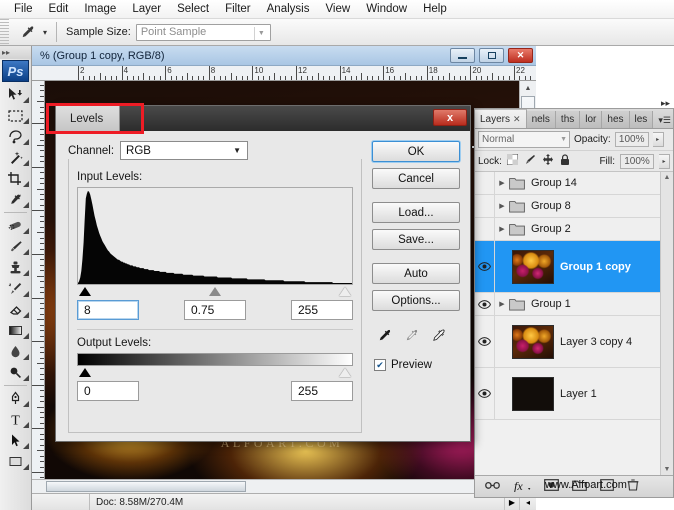 The width and height of the screenshot is (674, 510). Describe the element at coordinates (541, 119) in the screenshot. I see `panel-tab-nels: nels` at that location.